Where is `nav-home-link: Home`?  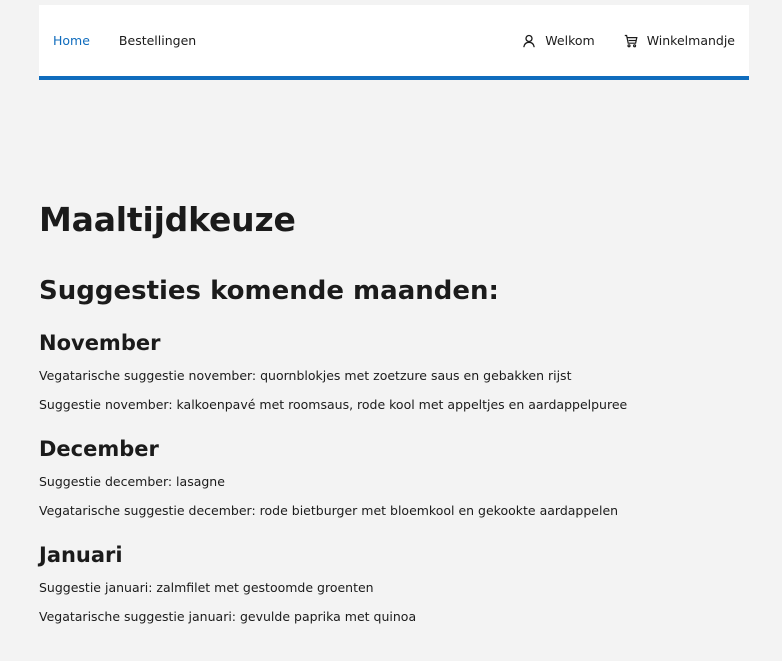 nav-home-link: Home is located at coordinates (71, 40).